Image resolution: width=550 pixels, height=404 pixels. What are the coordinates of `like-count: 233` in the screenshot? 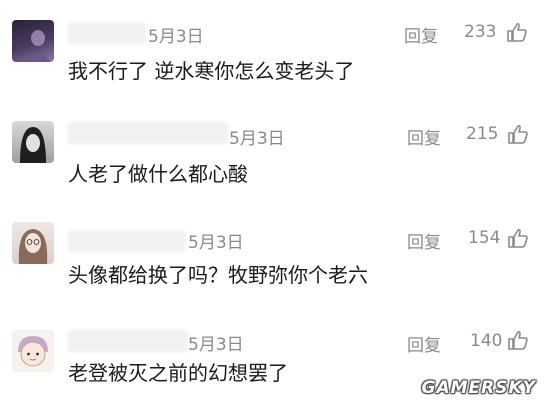 It's located at (480, 32).